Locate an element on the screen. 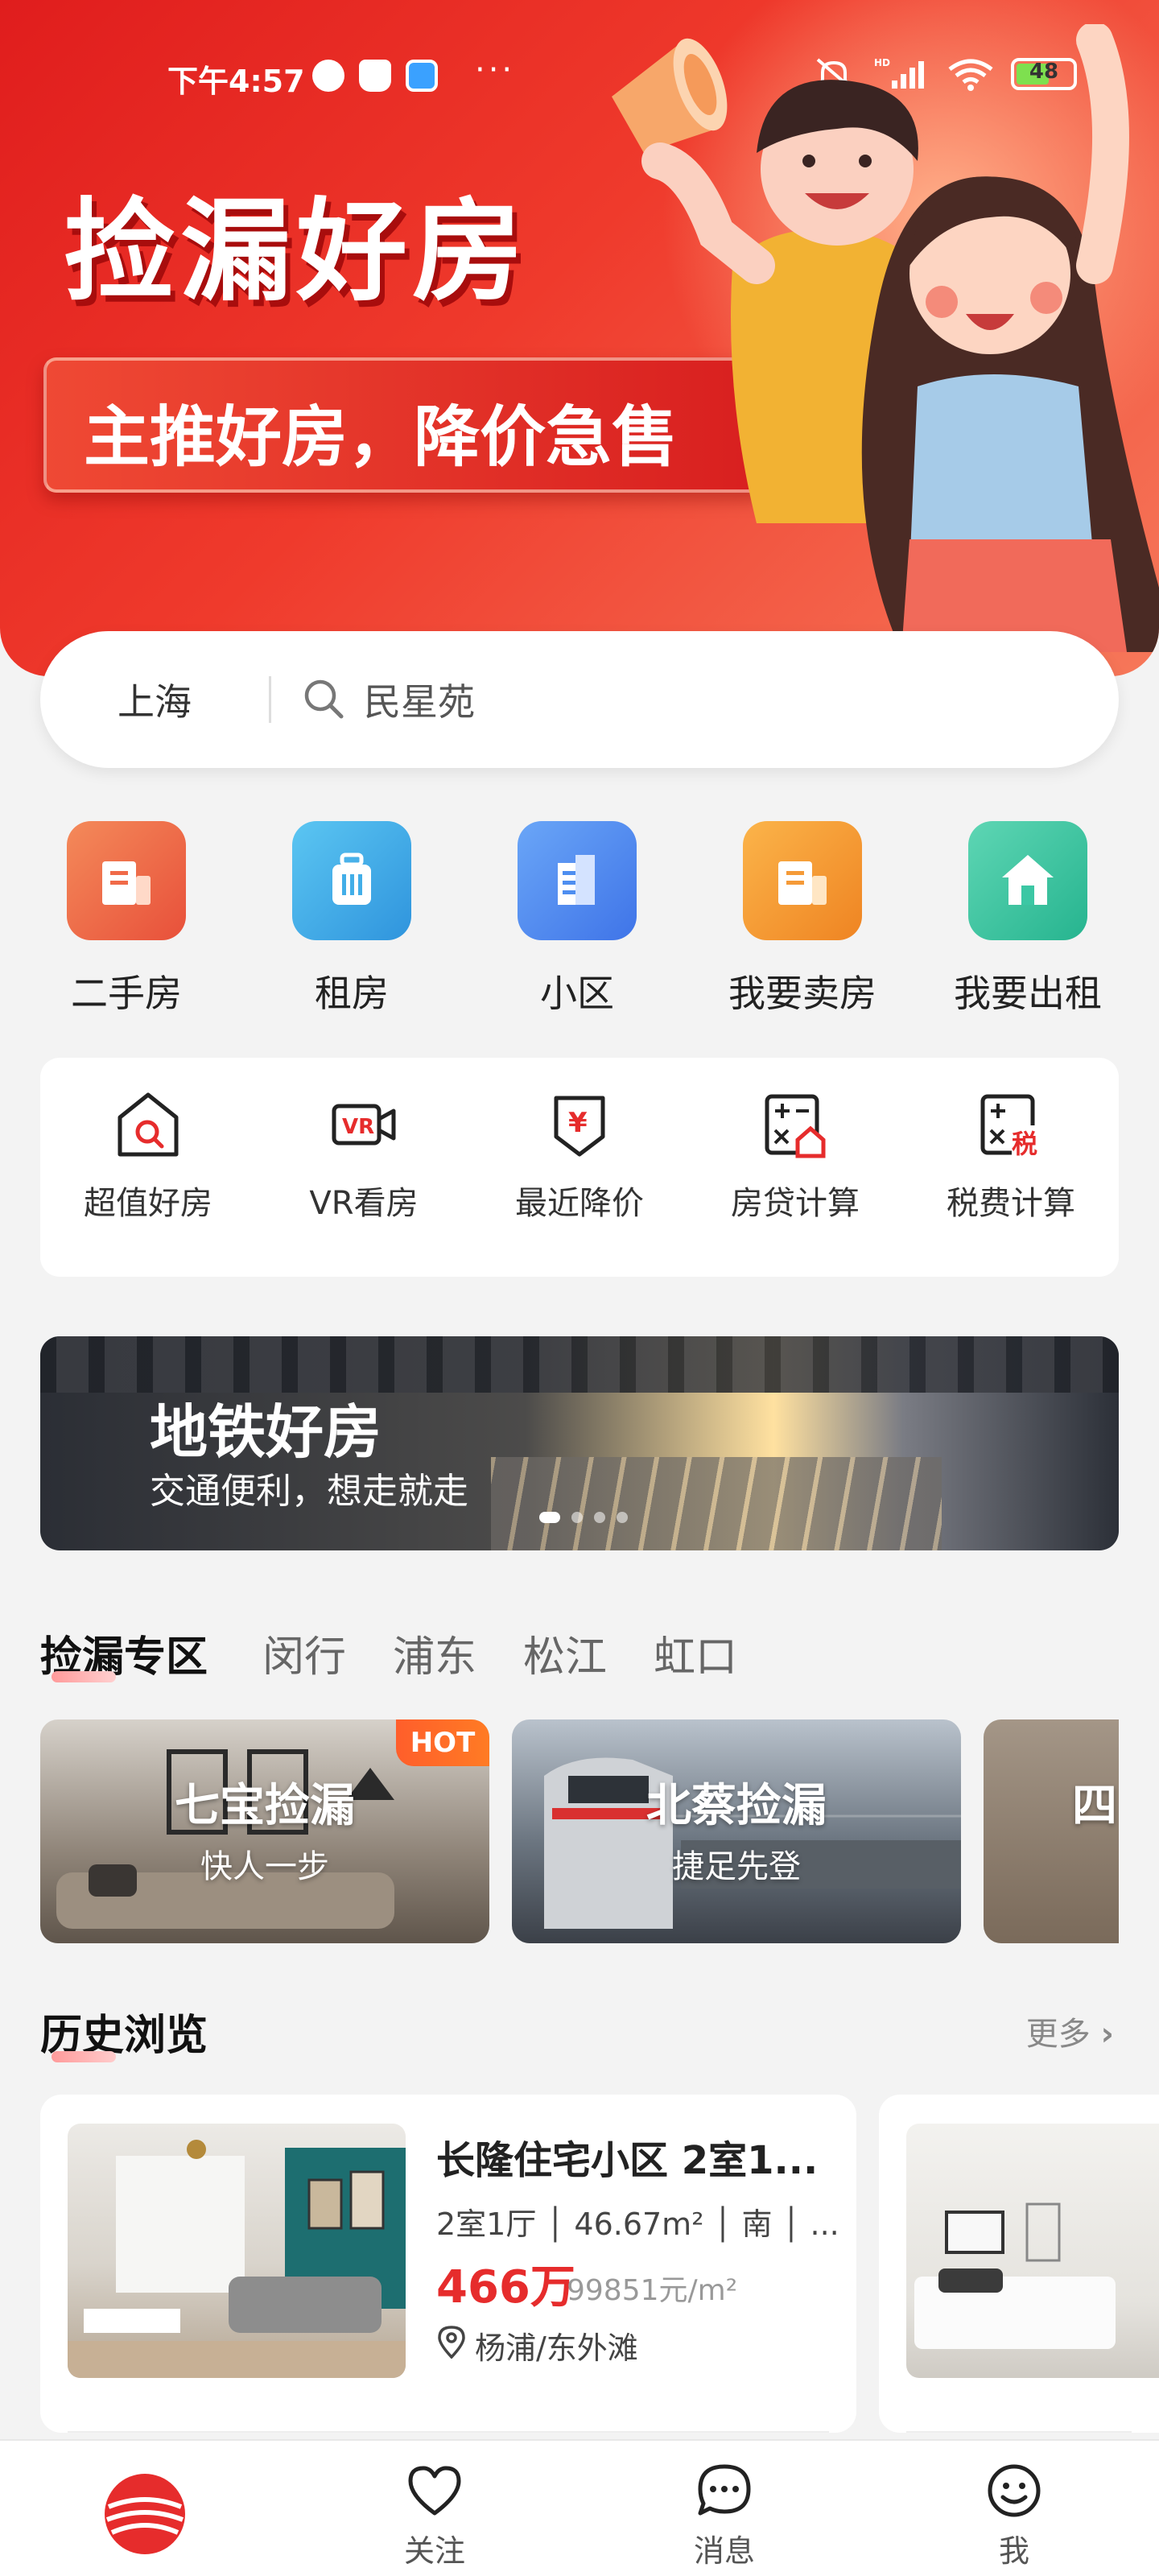 Image resolution: width=1159 pixels, height=2576 pixels. tool-label: 房贷计算 is located at coordinates (795, 1203).